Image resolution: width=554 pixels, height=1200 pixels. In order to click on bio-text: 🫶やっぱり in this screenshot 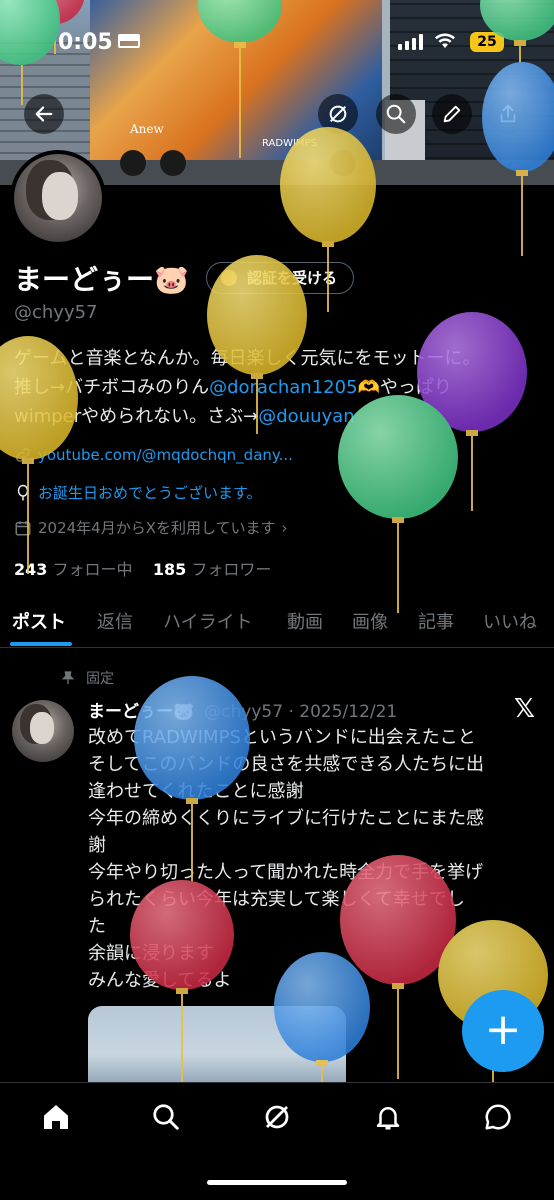, I will do `click(404, 387)`.